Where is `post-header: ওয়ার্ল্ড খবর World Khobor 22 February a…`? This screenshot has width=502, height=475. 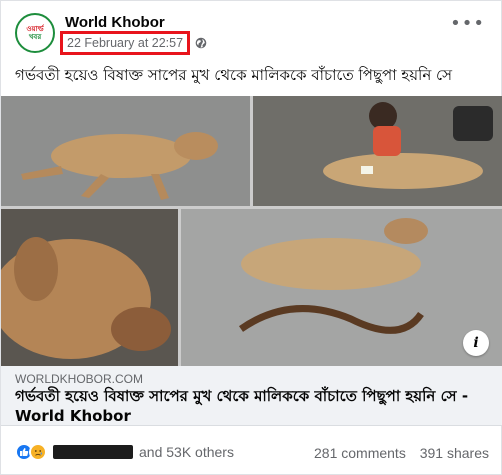
post-header: ওয়ার্ল্ড খবর World Khobor 22 February a… is located at coordinates (253, 34).